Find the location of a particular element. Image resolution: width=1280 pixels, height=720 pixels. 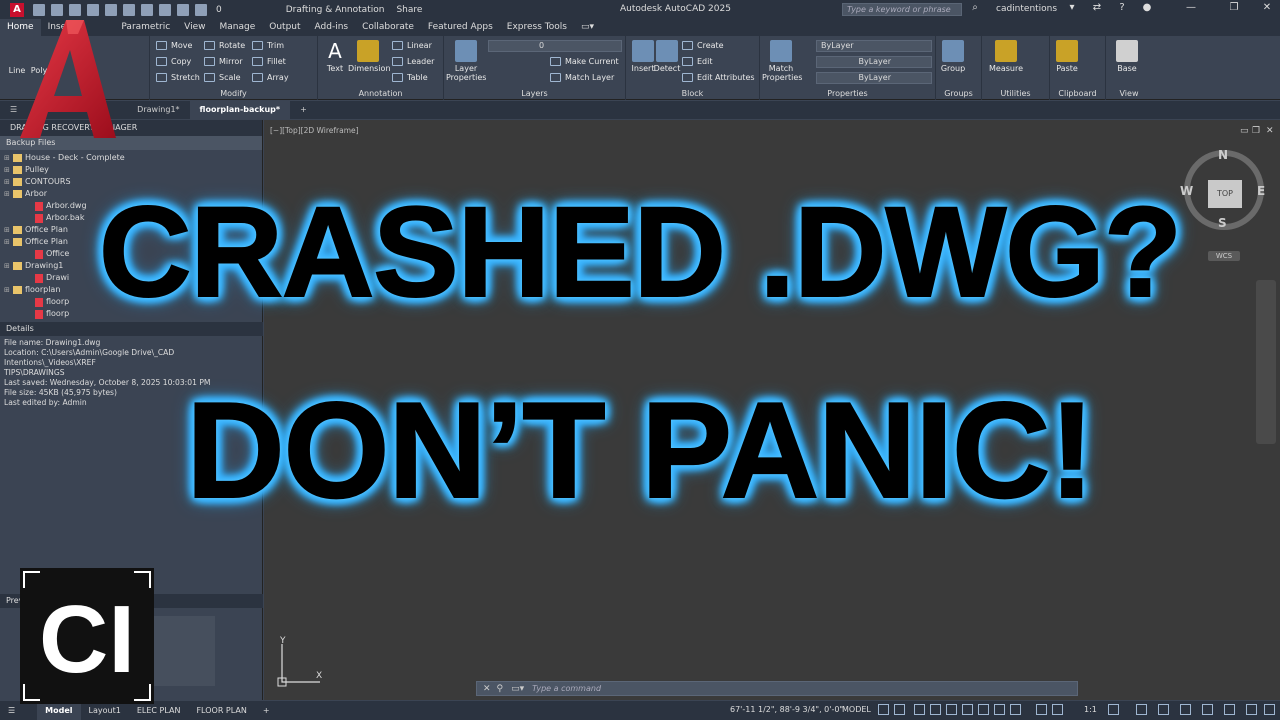

help-icon: ? is located at coordinates (1122, 7).